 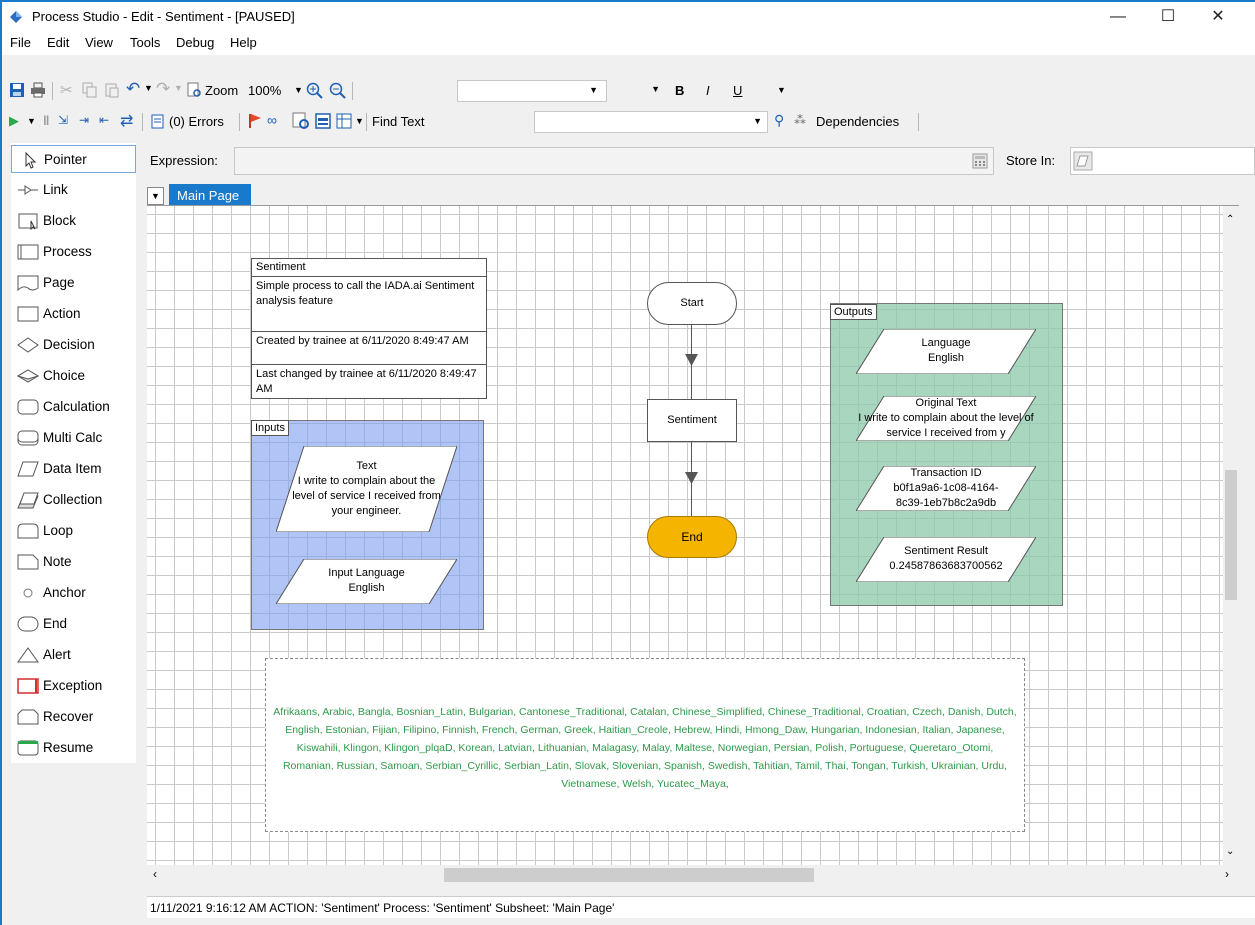 I want to click on binoculars-icon: ⚲, so click(x=779, y=120).